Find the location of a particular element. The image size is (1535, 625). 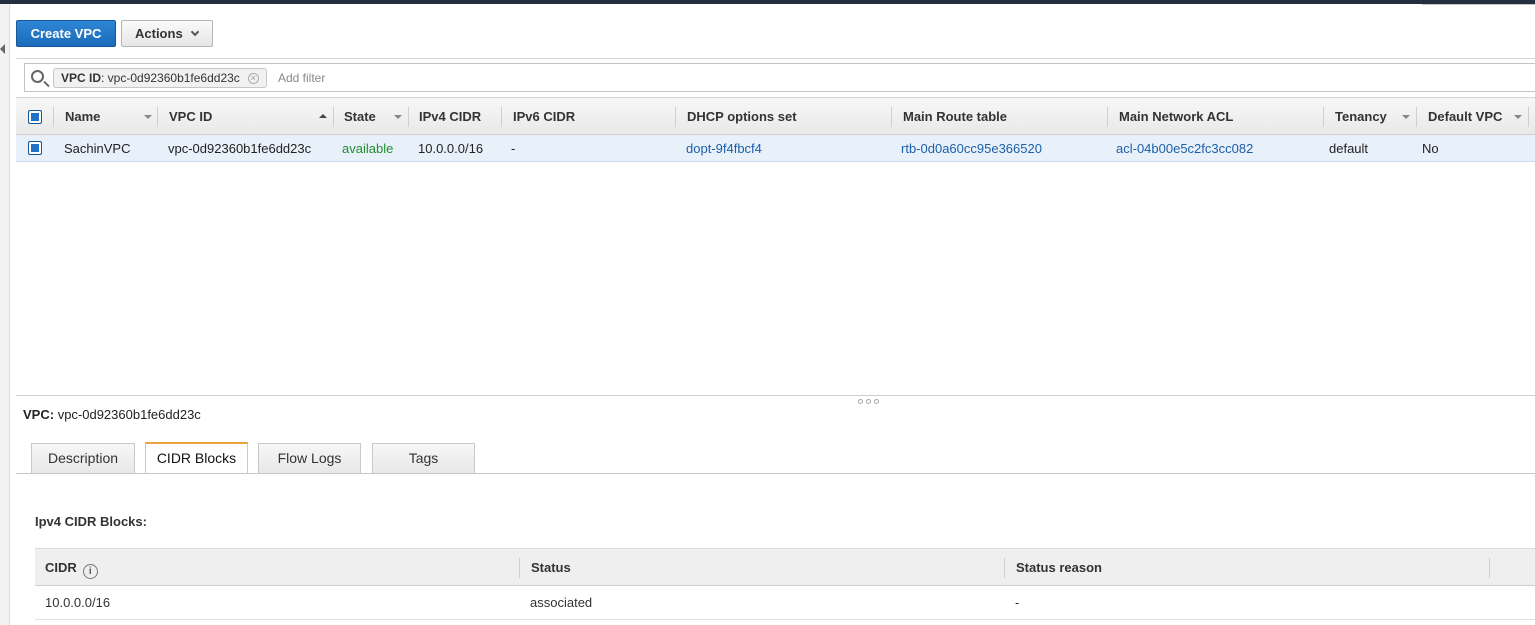

cell-status-reason: - is located at coordinates (1017, 602).